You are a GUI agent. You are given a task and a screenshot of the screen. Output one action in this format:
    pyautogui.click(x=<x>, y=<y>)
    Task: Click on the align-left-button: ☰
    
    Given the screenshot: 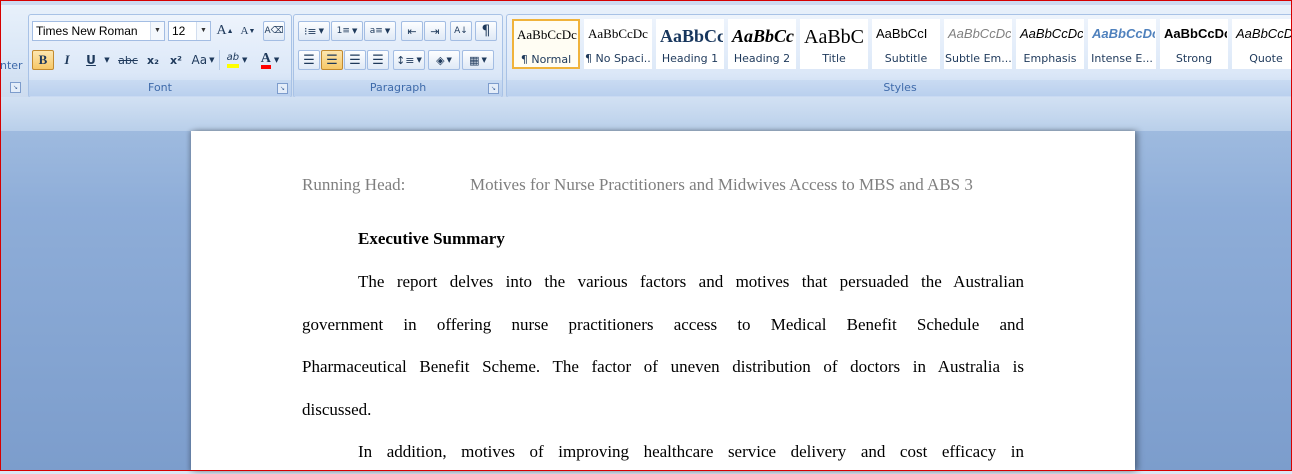 What is the action you would take?
    pyautogui.click(x=309, y=60)
    